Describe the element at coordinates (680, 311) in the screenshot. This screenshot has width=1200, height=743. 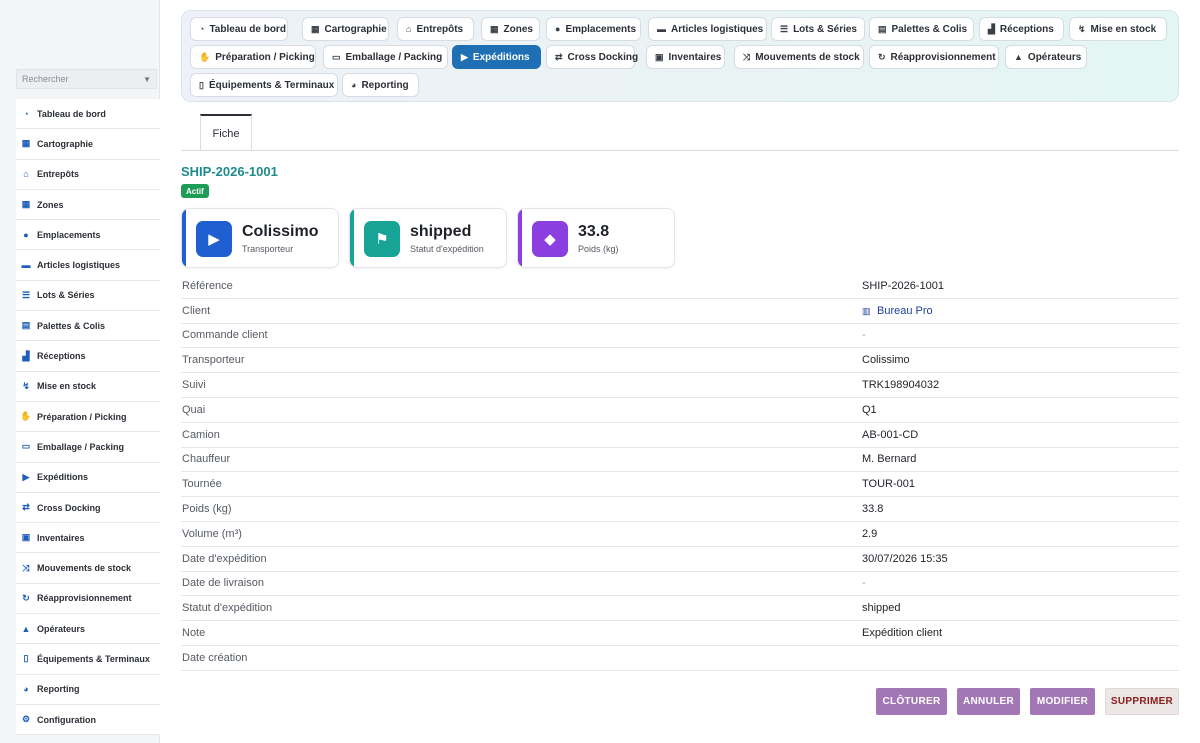
I see `table-row: Client ▥ Bureau Pro` at that location.